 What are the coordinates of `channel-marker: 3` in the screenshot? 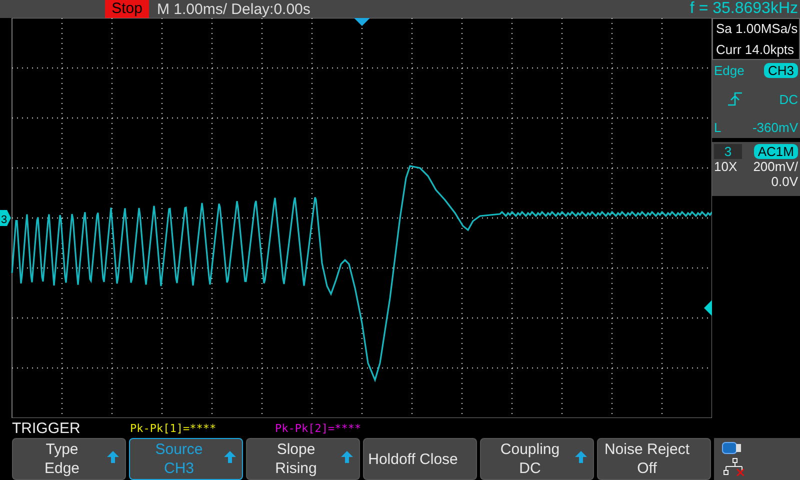 It's located at (5, 218).